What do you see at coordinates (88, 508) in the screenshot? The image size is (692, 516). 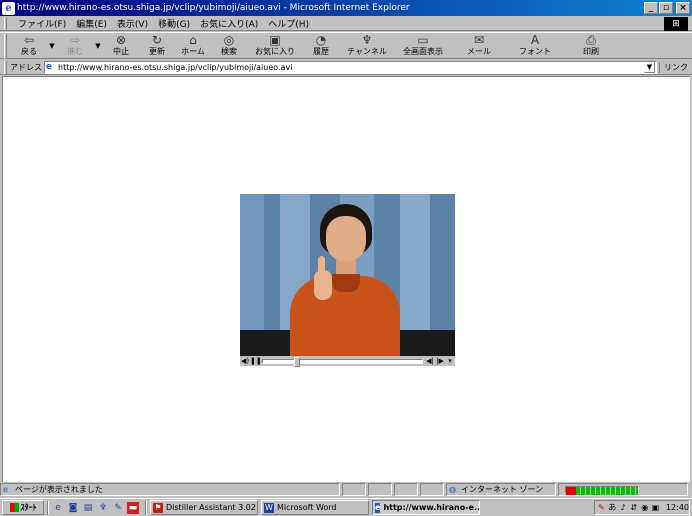 I see `desktop-quicklaunch-icon: ▤` at bounding box center [88, 508].